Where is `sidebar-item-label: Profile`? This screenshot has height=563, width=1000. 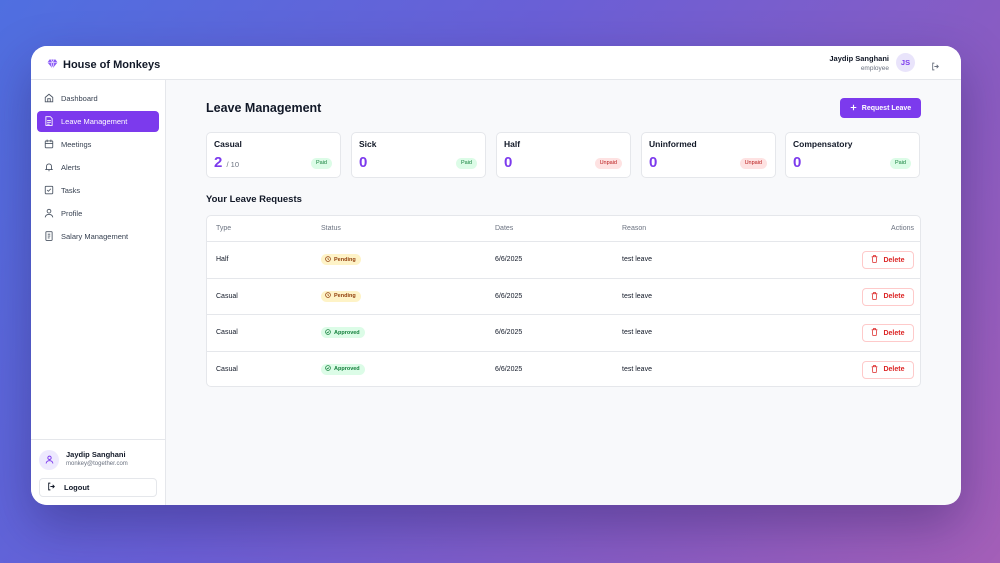
sidebar-item-label: Profile is located at coordinates (72, 213).